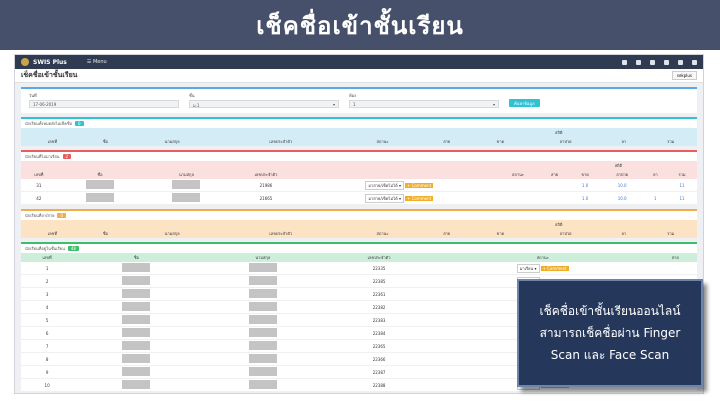 This screenshot has width=720, height=405. What do you see at coordinates (47, 307) in the screenshot?
I see `row-no: 4` at bounding box center [47, 307].